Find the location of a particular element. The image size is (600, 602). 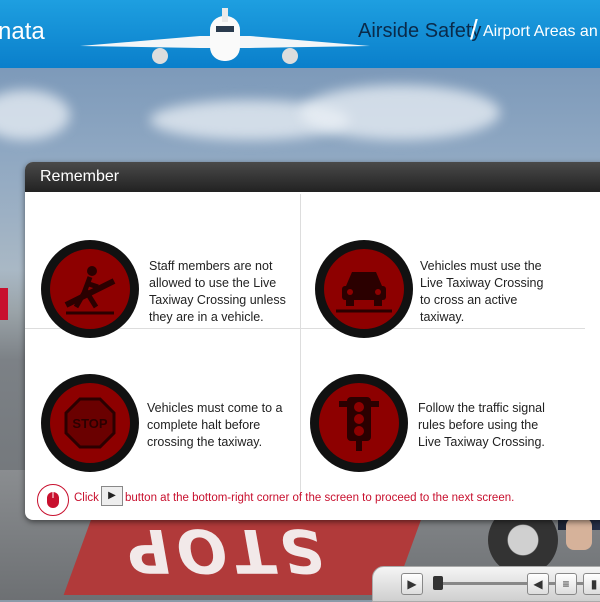

airplane-icon is located at coordinates (225, 36).